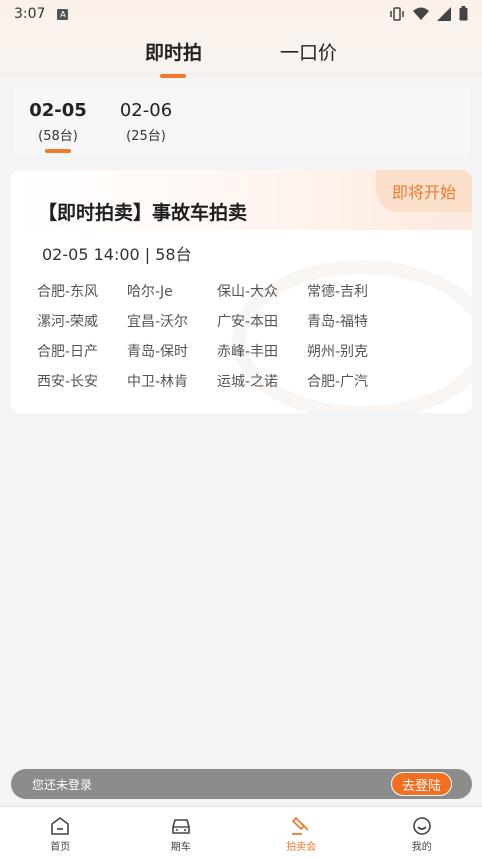 The width and height of the screenshot is (482, 858). What do you see at coordinates (352, 322) in the screenshot?
I see `vehicle-tag: 青岛-福特` at bounding box center [352, 322].